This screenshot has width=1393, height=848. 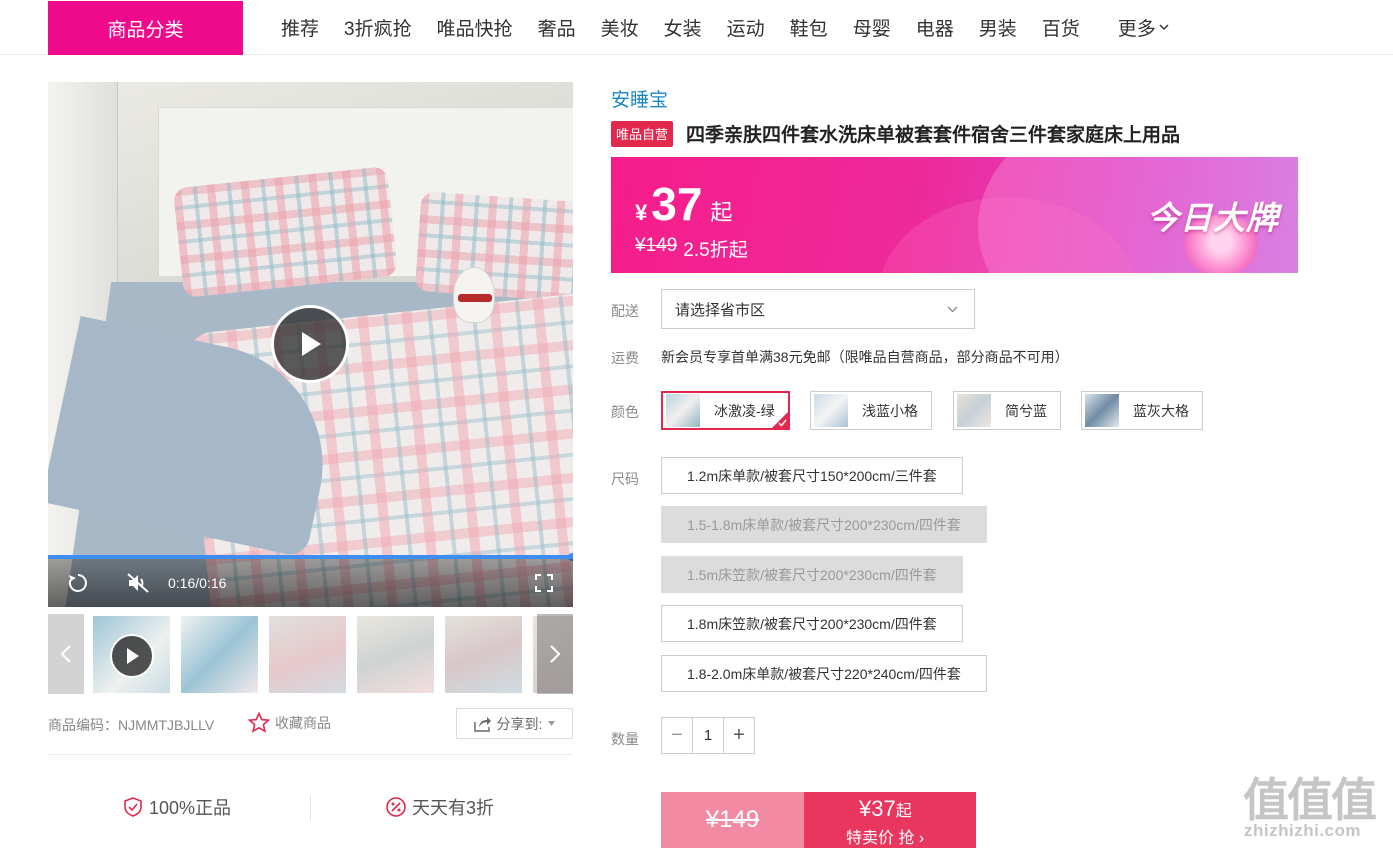 I want to click on assurance-genuine-label: 100%正品, so click(x=190, y=808).